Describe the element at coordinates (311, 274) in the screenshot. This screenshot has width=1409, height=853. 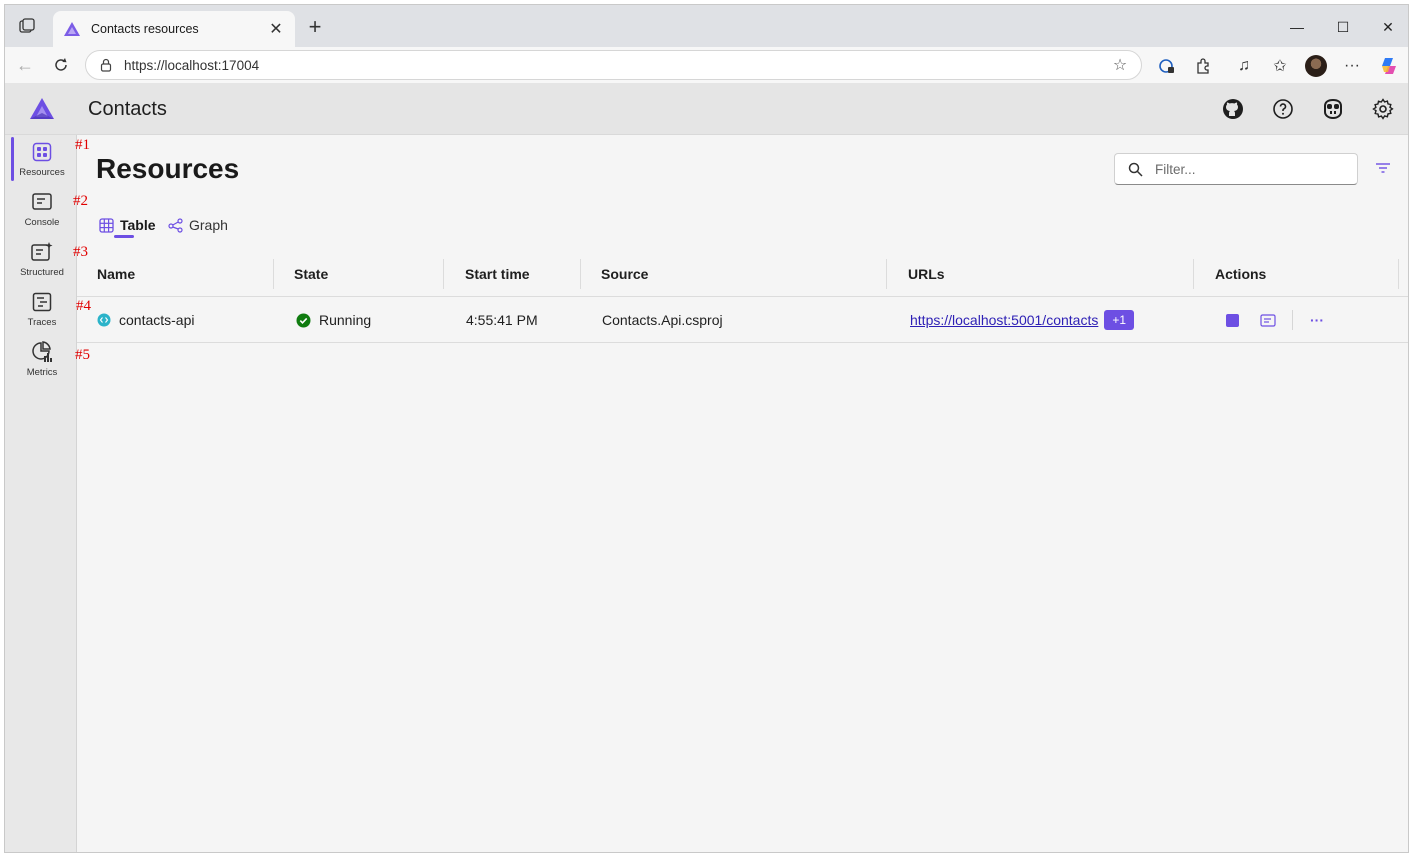
I see `column-header-state: State` at that location.